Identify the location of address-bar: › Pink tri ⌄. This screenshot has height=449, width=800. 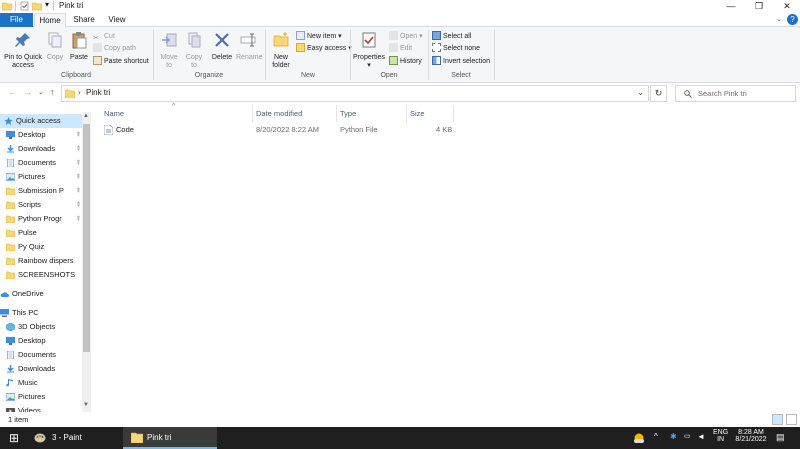
(355, 93).